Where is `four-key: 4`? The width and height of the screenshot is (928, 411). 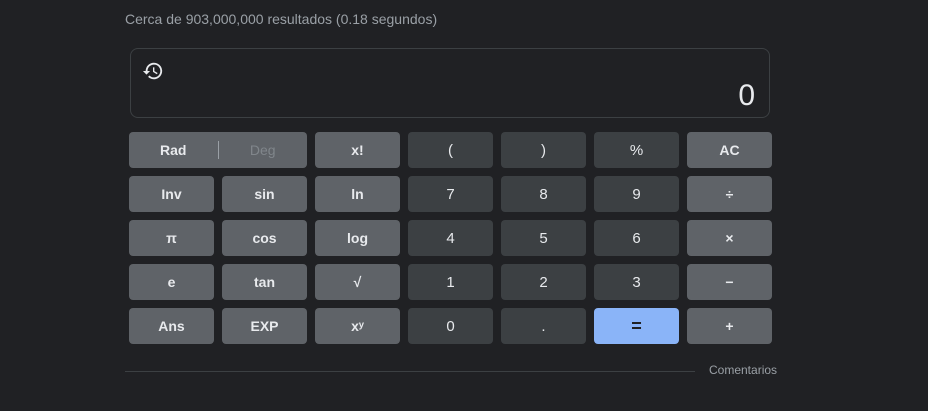
four-key: 4 is located at coordinates (450, 238).